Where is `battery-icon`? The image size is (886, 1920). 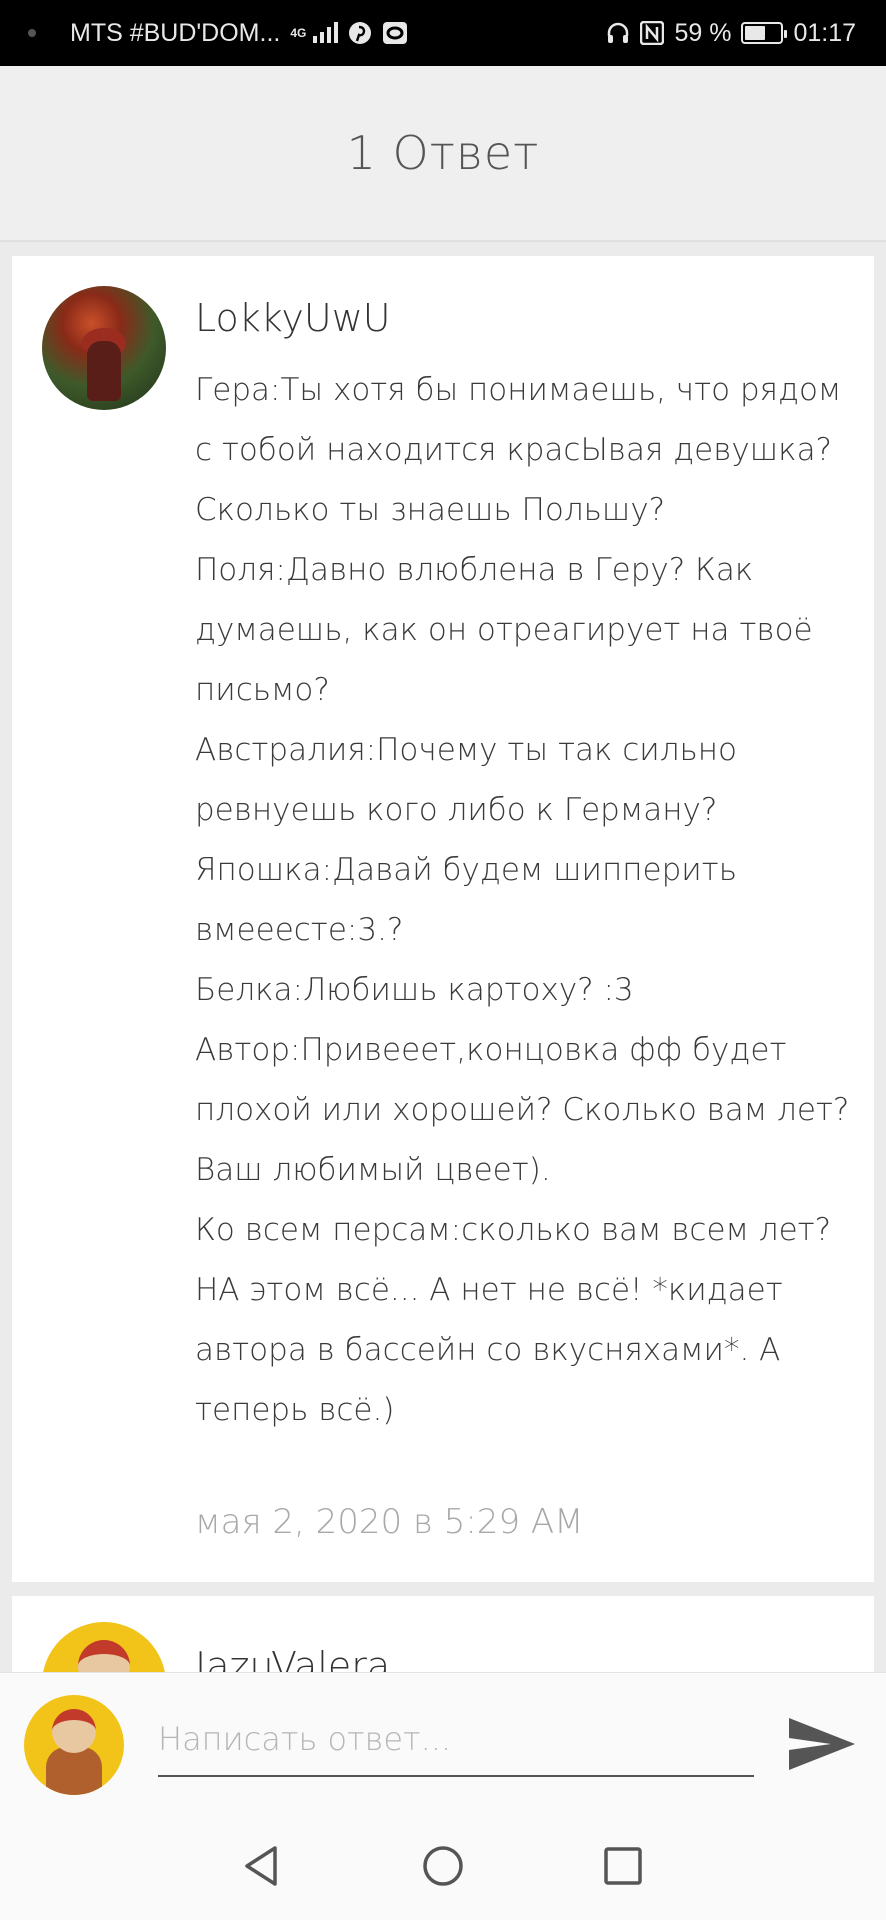
battery-icon is located at coordinates (764, 33).